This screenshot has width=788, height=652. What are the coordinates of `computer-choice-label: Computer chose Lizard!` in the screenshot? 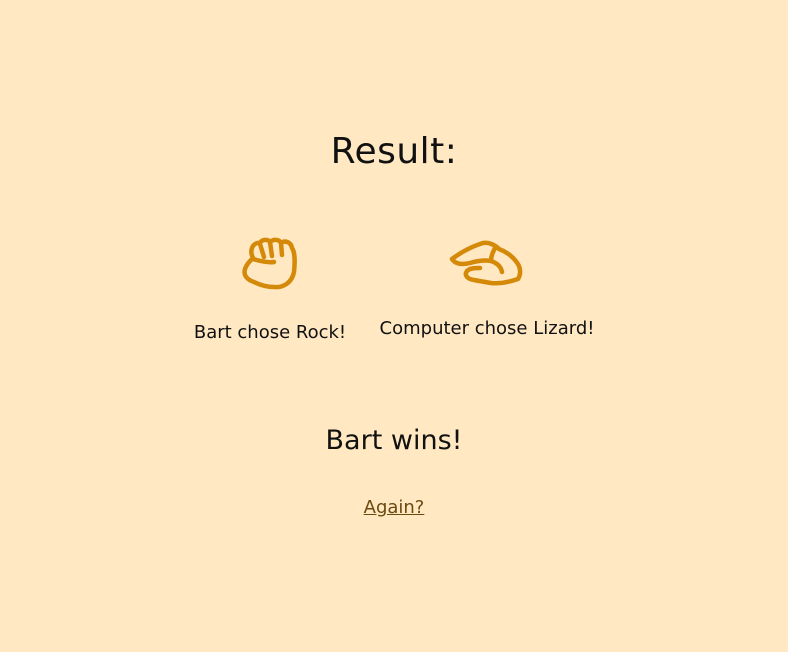 It's located at (487, 328).